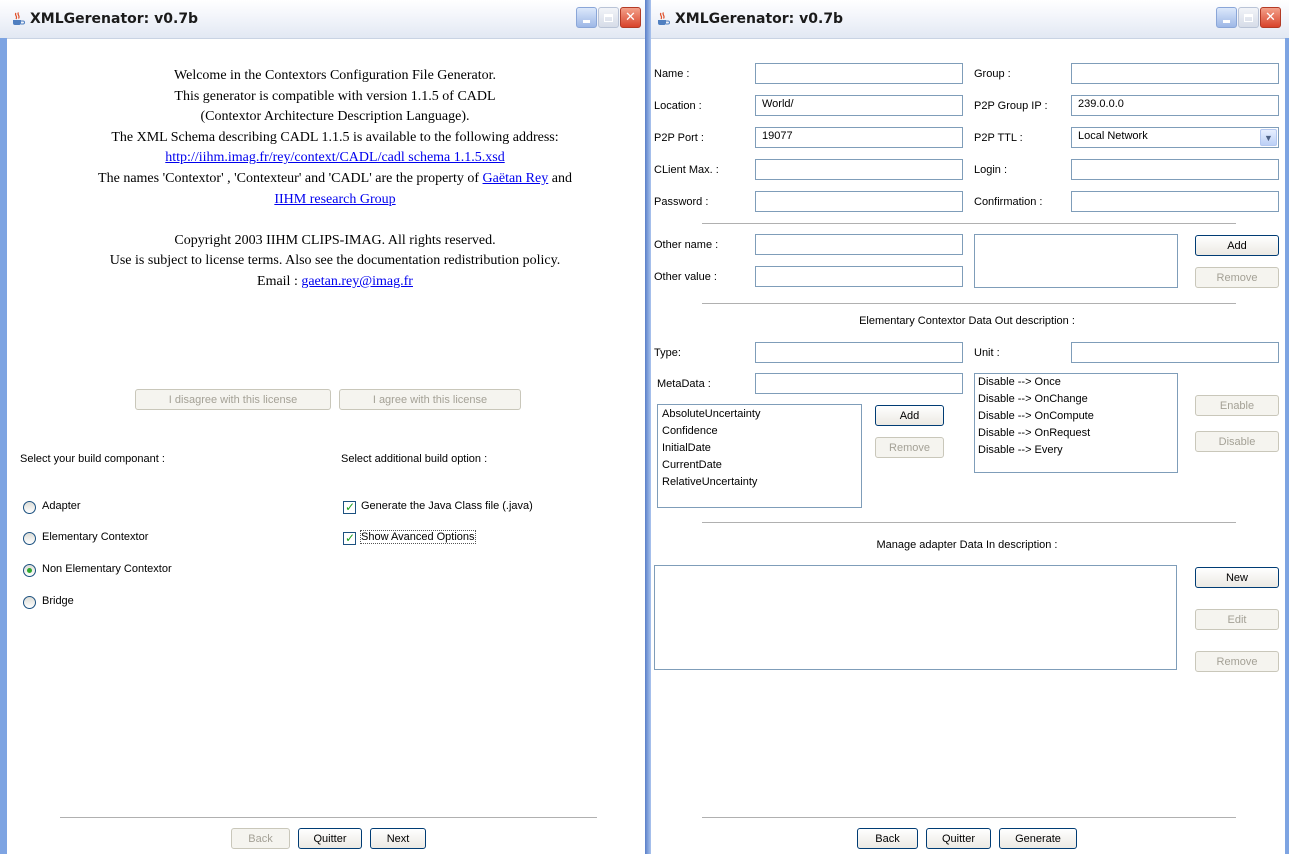 This screenshot has height=854, width=1289. What do you see at coordinates (1175, 137) in the screenshot?
I see `p2p-ttl-select: Local Network ▼` at bounding box center [1175, 137].